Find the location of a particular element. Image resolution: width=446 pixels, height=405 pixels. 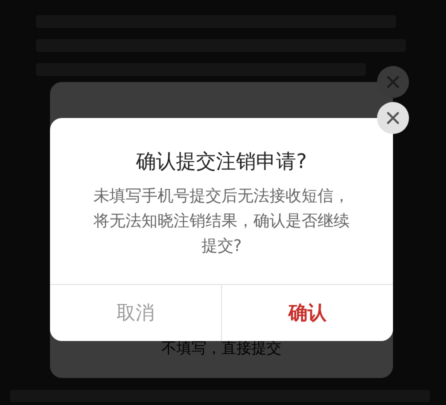

dialog-title: 确认提交注销申请? is located at coordinates (221, 161).